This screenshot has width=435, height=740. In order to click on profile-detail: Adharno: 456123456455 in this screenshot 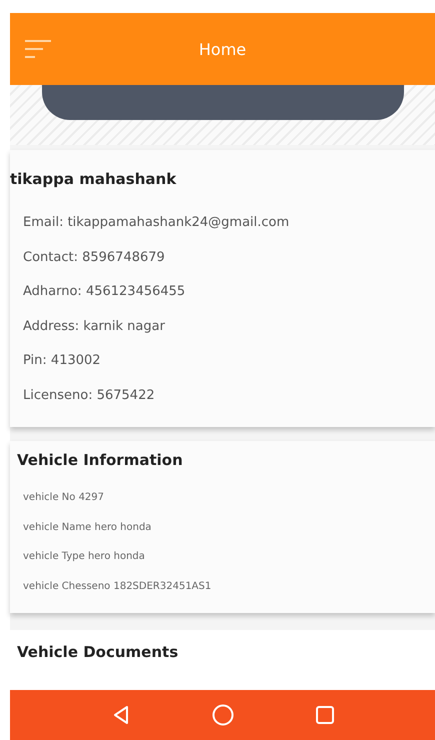, I will do `click(104, 292)`.